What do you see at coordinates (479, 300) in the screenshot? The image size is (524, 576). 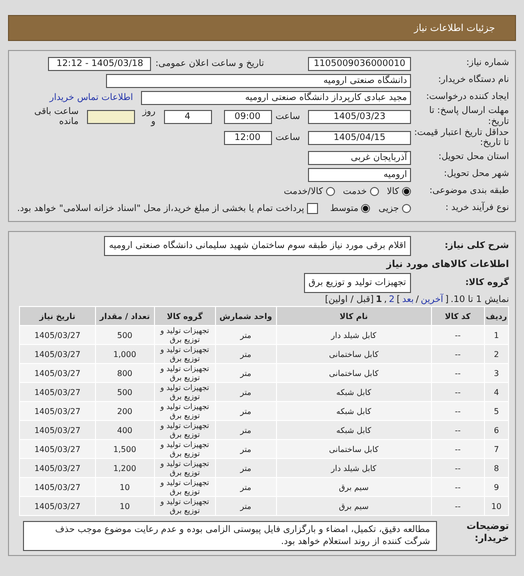 I see `pagination-text: نمایش 1 تا 10.` at bounding box center [479, 300].